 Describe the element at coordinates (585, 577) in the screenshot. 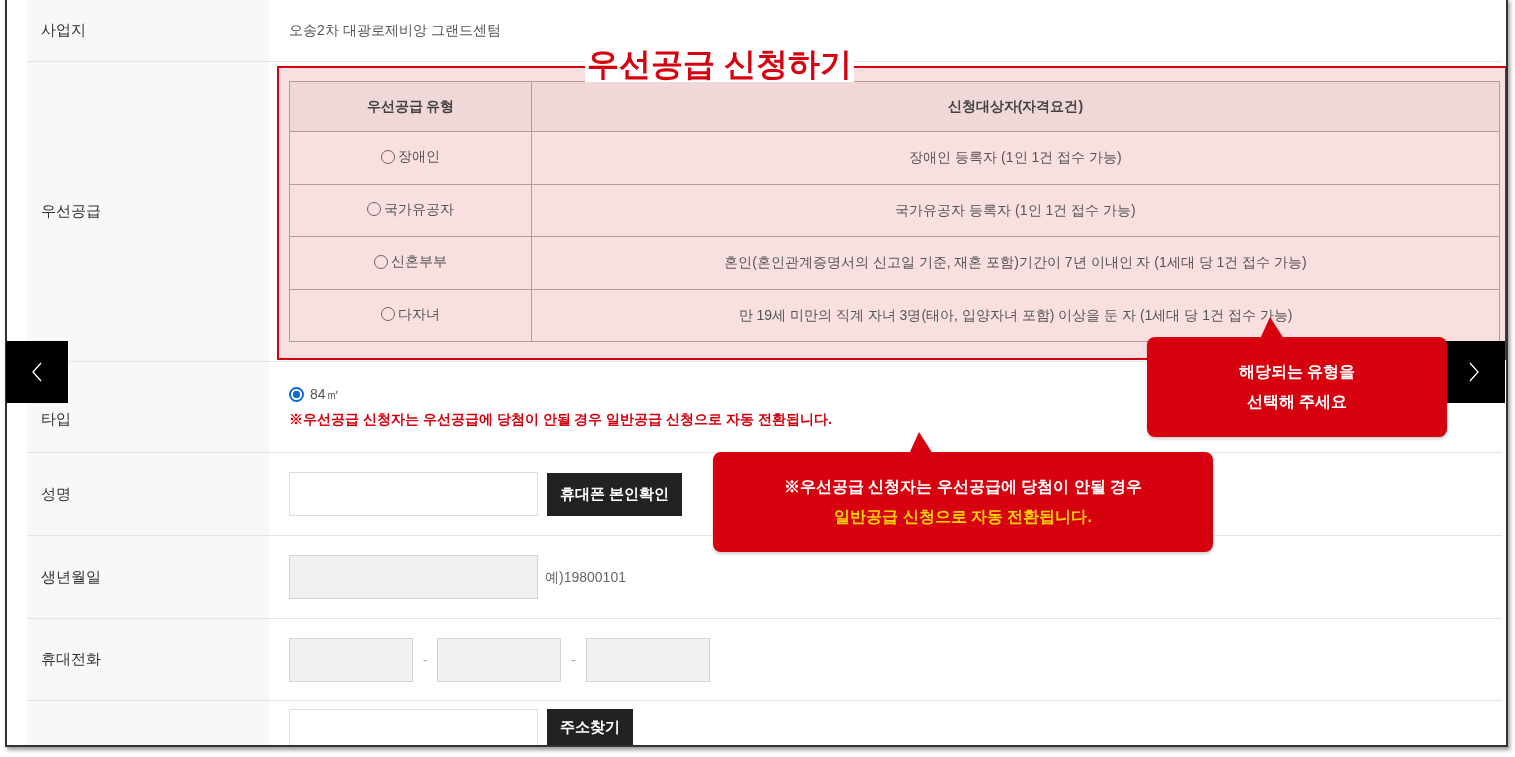

I see `input-hint: 예)19800101` at that location.